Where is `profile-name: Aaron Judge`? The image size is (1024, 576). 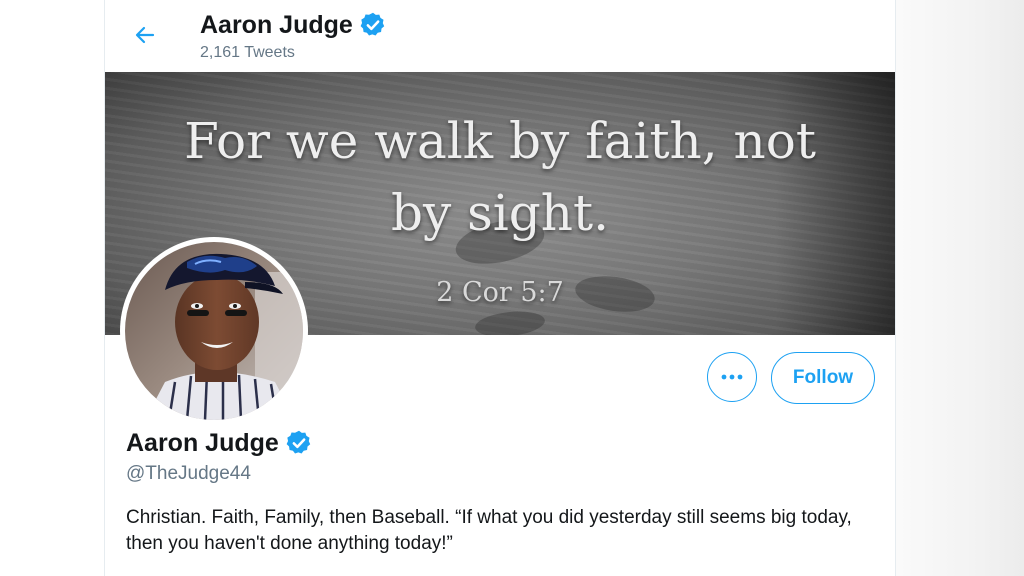
profile-name: Aaron Judge is located at coordinates (202, 442).